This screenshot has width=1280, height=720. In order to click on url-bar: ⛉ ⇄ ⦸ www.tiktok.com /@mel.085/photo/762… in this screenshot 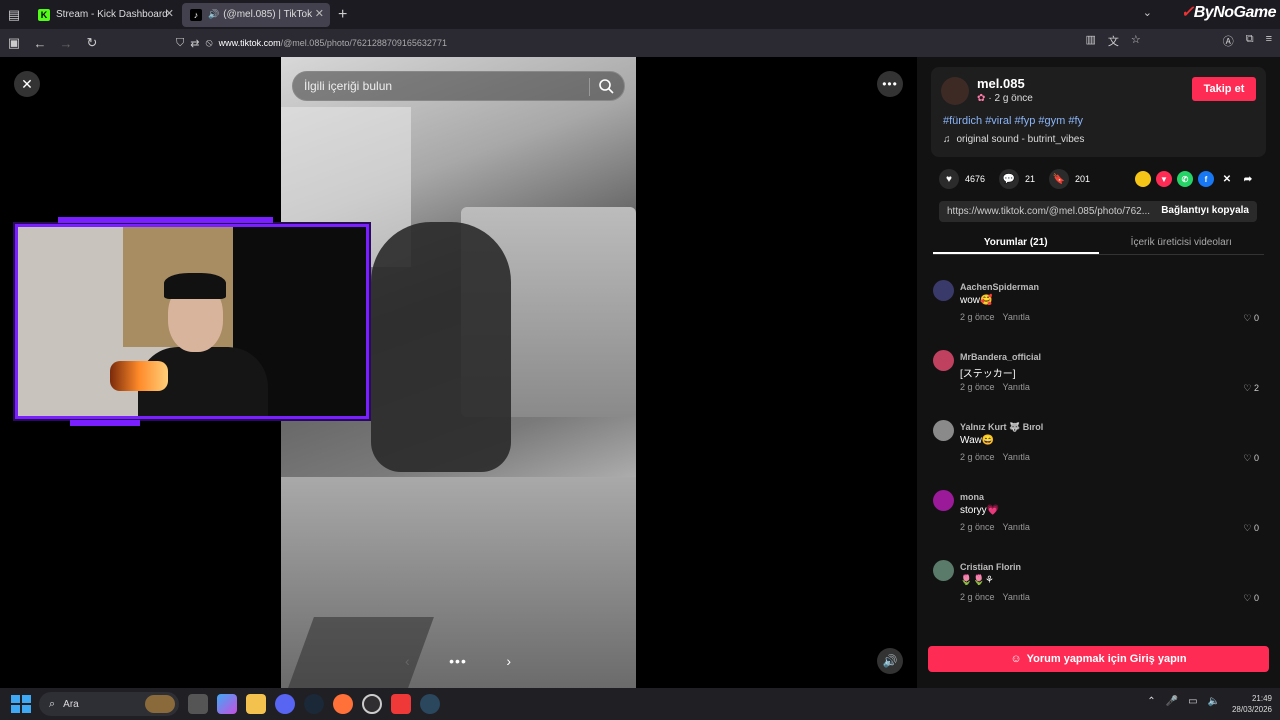, I will do `click(651, 43)`.